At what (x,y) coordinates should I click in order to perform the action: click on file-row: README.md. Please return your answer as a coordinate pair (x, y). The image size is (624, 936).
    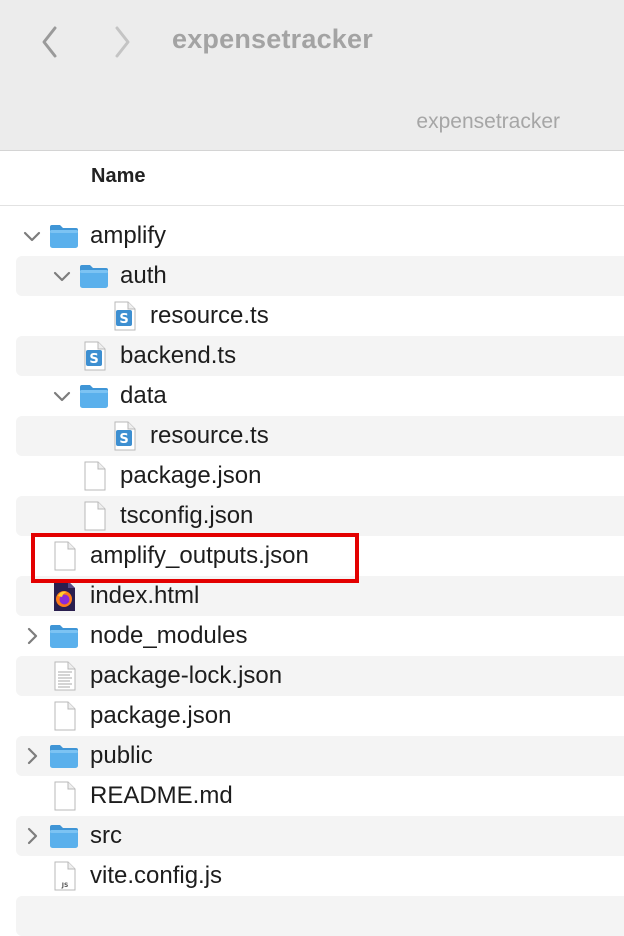
    Looking at the image, I should click on (320, 796).